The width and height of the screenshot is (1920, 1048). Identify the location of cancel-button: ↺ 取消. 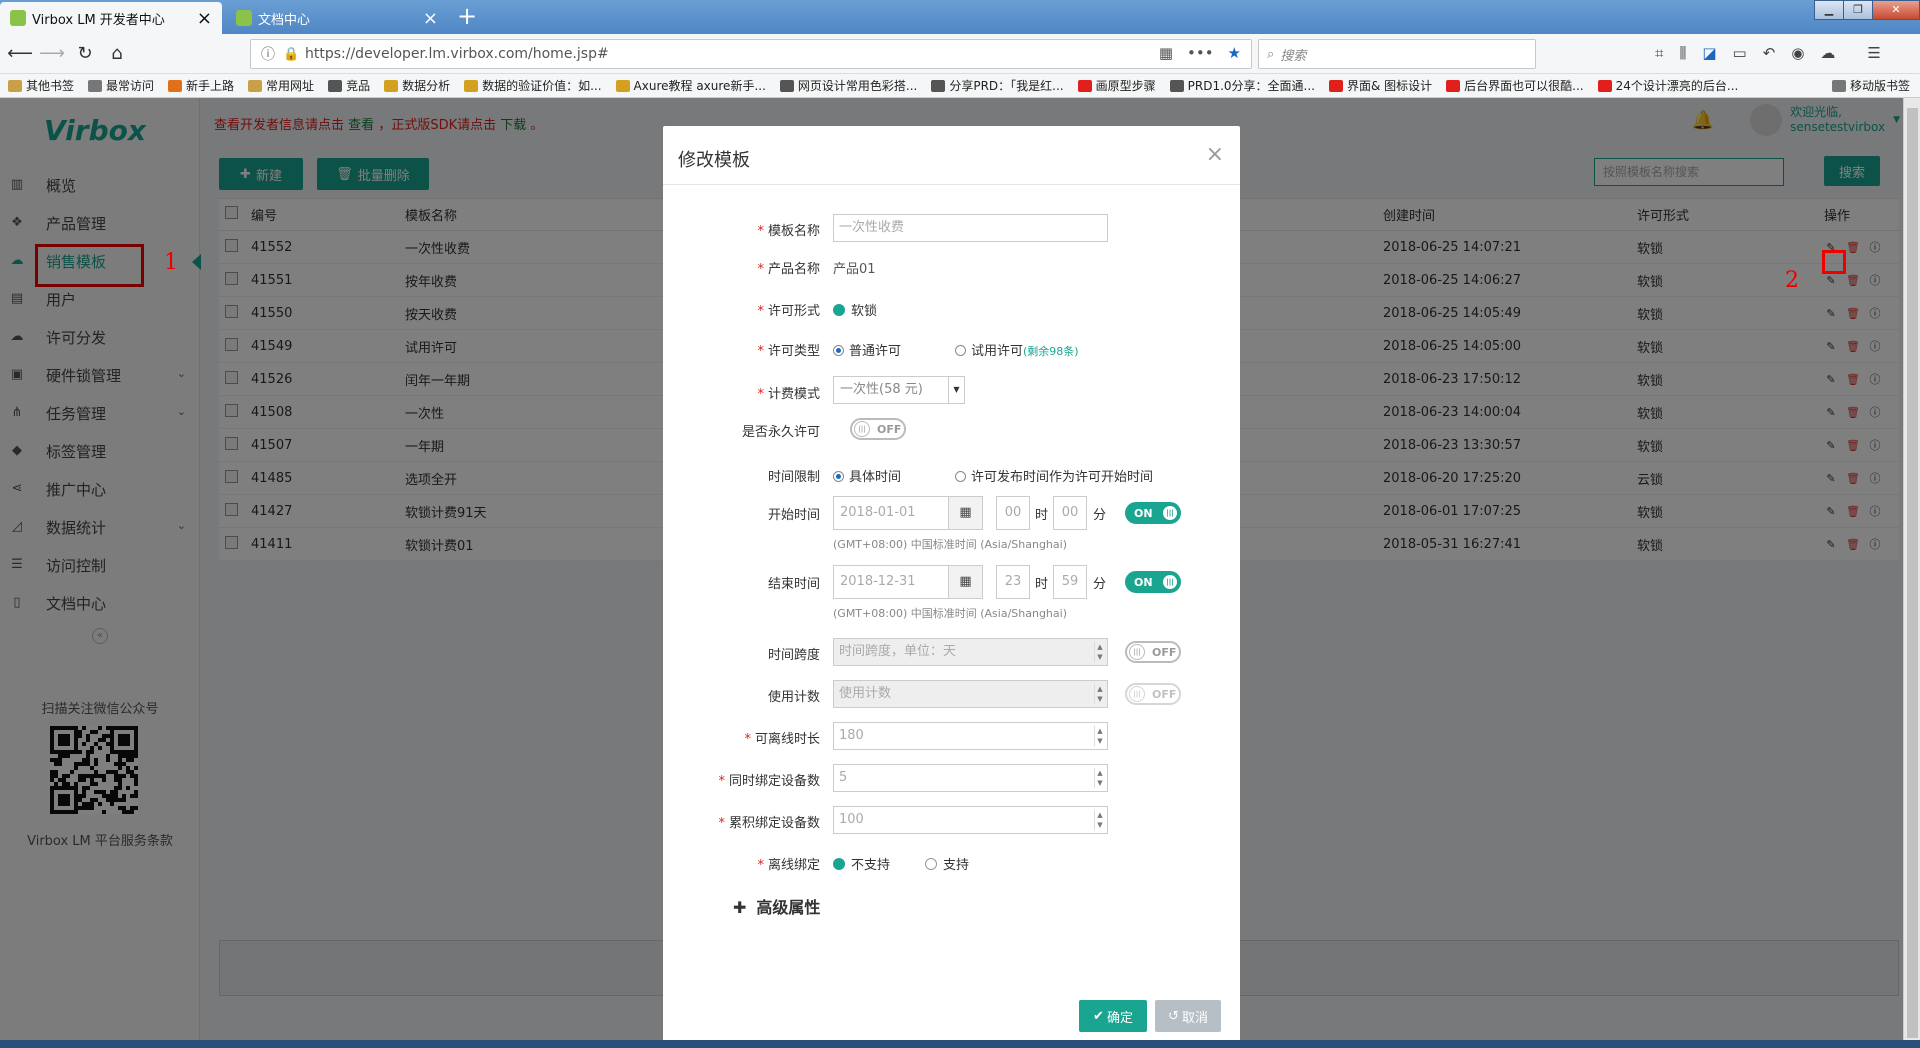
(1188, 1016).